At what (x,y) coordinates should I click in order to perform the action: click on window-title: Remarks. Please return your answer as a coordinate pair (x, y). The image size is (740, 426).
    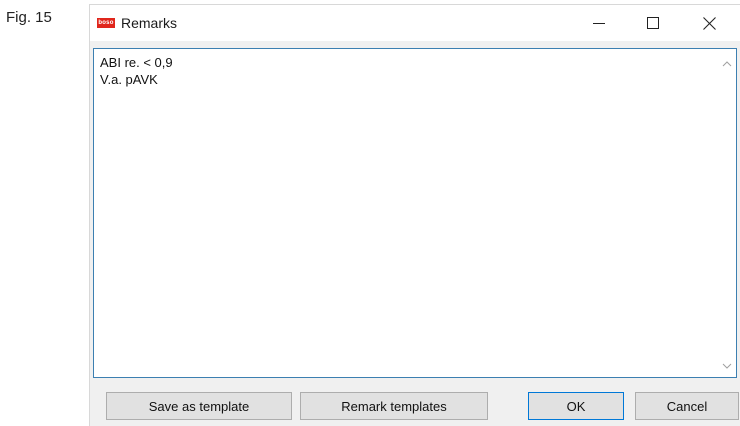
    Looking at the image, I should click on (149, 23).